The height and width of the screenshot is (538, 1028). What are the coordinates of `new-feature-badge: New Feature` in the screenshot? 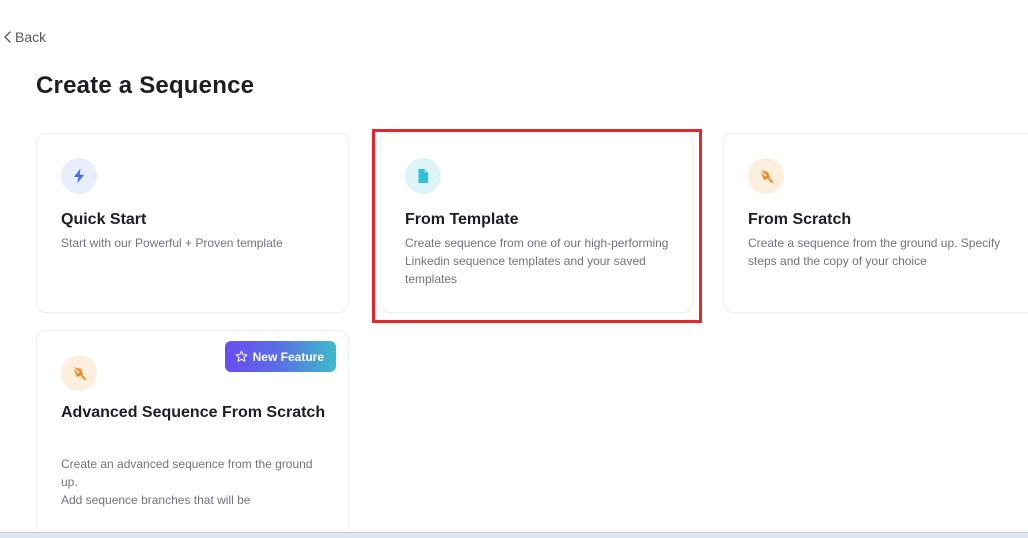 It's located at (280, 356).